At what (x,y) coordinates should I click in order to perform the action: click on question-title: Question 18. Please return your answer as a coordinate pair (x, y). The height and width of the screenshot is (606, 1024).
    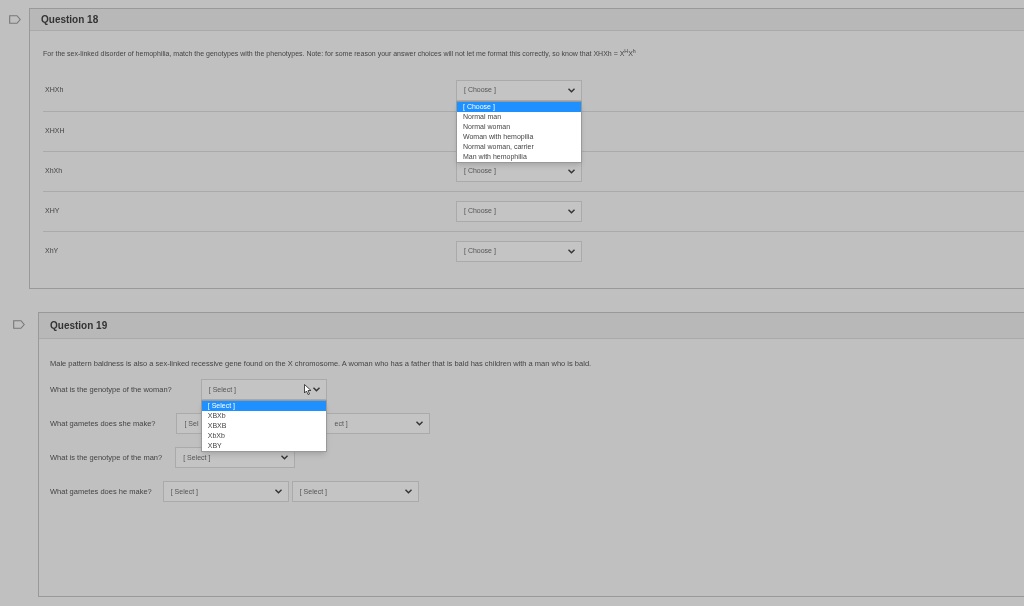
    Looking at the image, I should click on (70, 20).